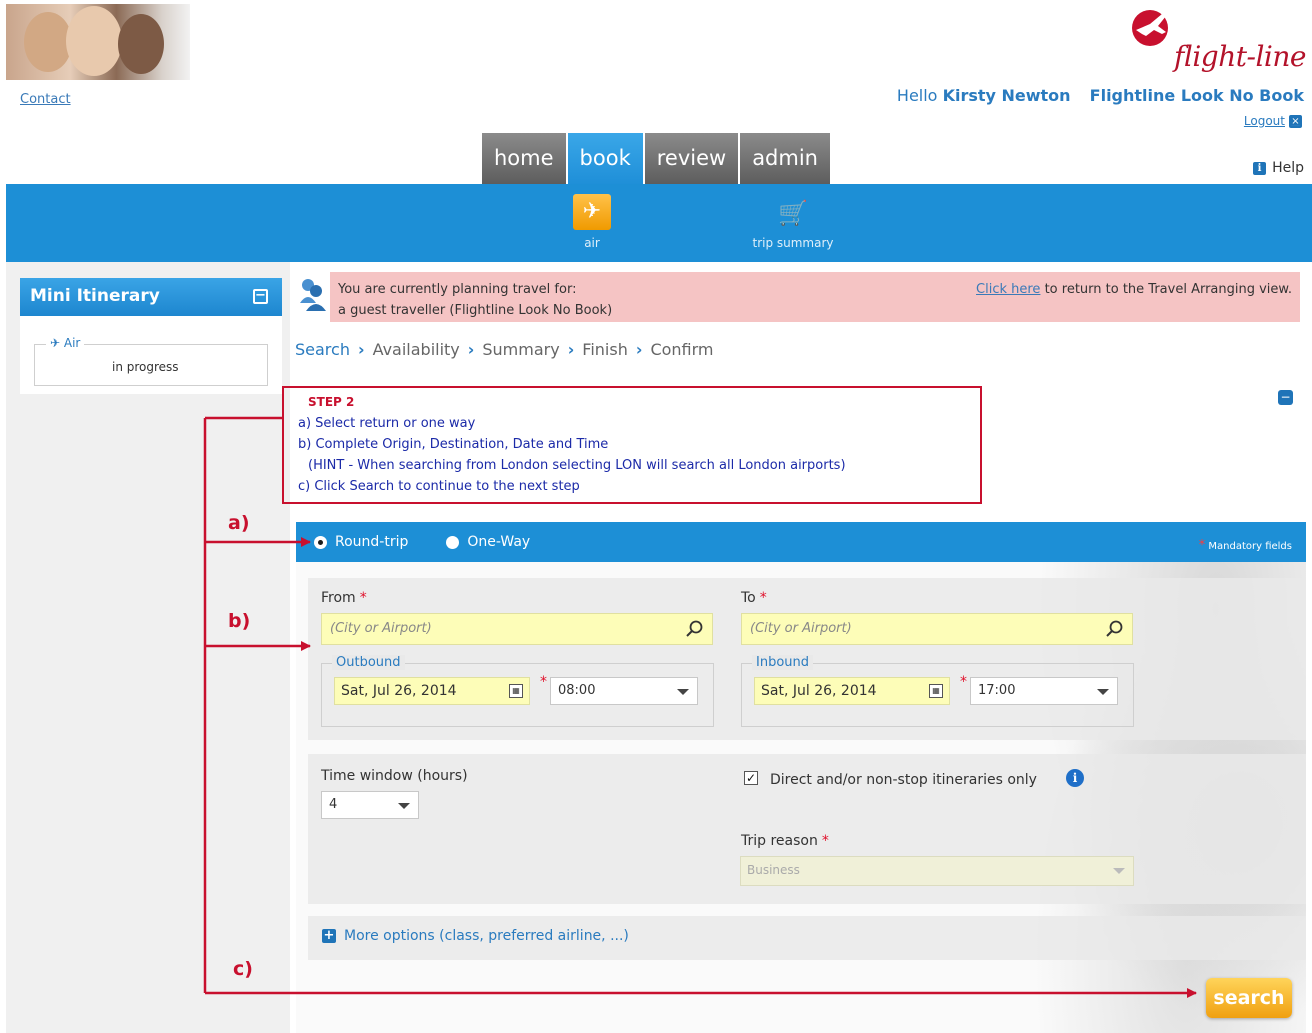 This screenshot has height=1033, width=1312. What do you see at coordinates (243, 969) in the screenshot?
I see `annotation-label-c: c)` at bounding box center [243, 969].